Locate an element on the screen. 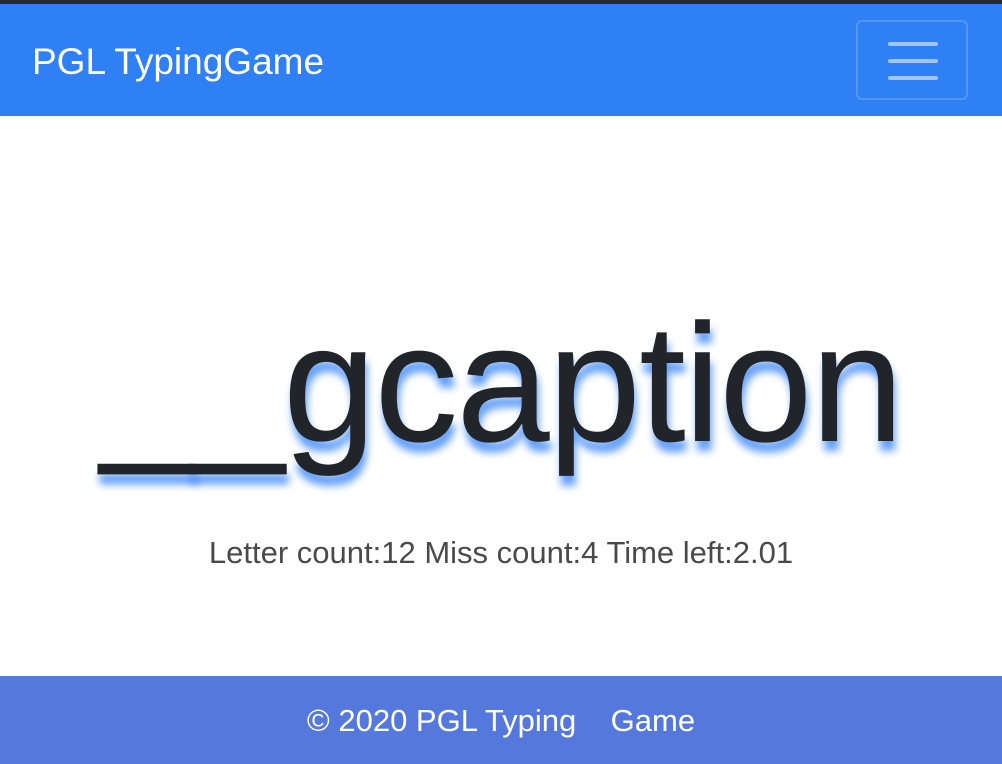  miss-count-value: 4 is located at coordinates (590, 552).